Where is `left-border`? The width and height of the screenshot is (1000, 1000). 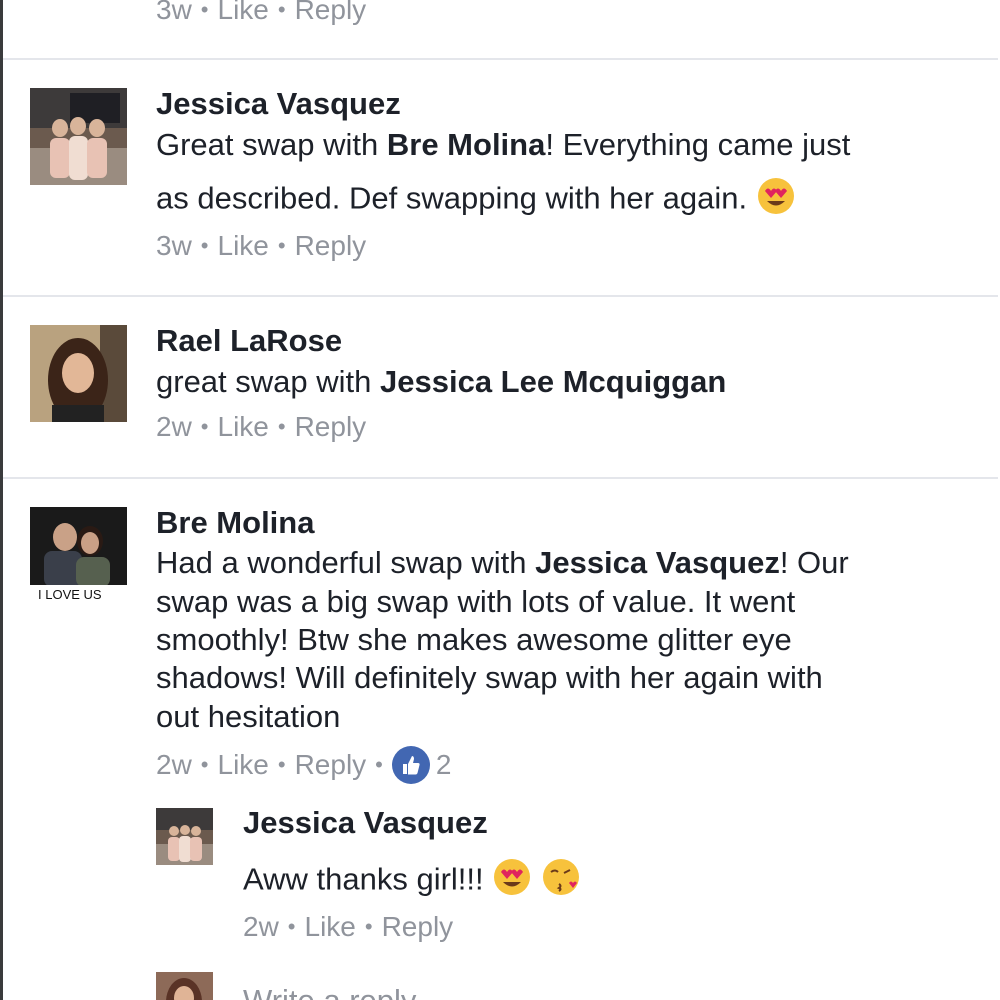
left-border is located at coordinates (1, 500).